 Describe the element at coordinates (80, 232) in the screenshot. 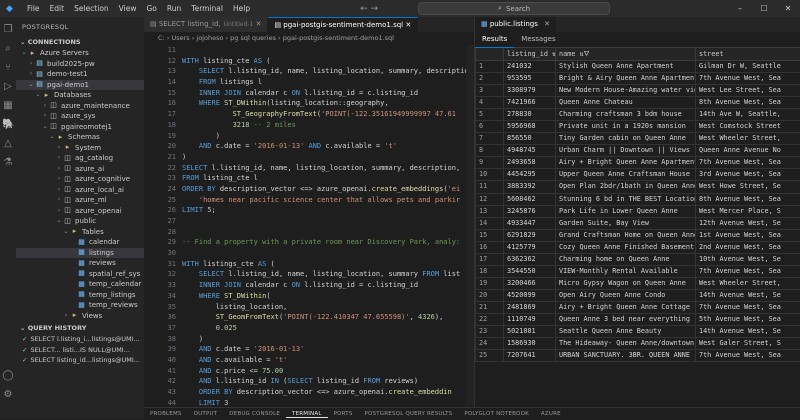

I see `tree-item-tables: ⌄▸Tables` at that location.